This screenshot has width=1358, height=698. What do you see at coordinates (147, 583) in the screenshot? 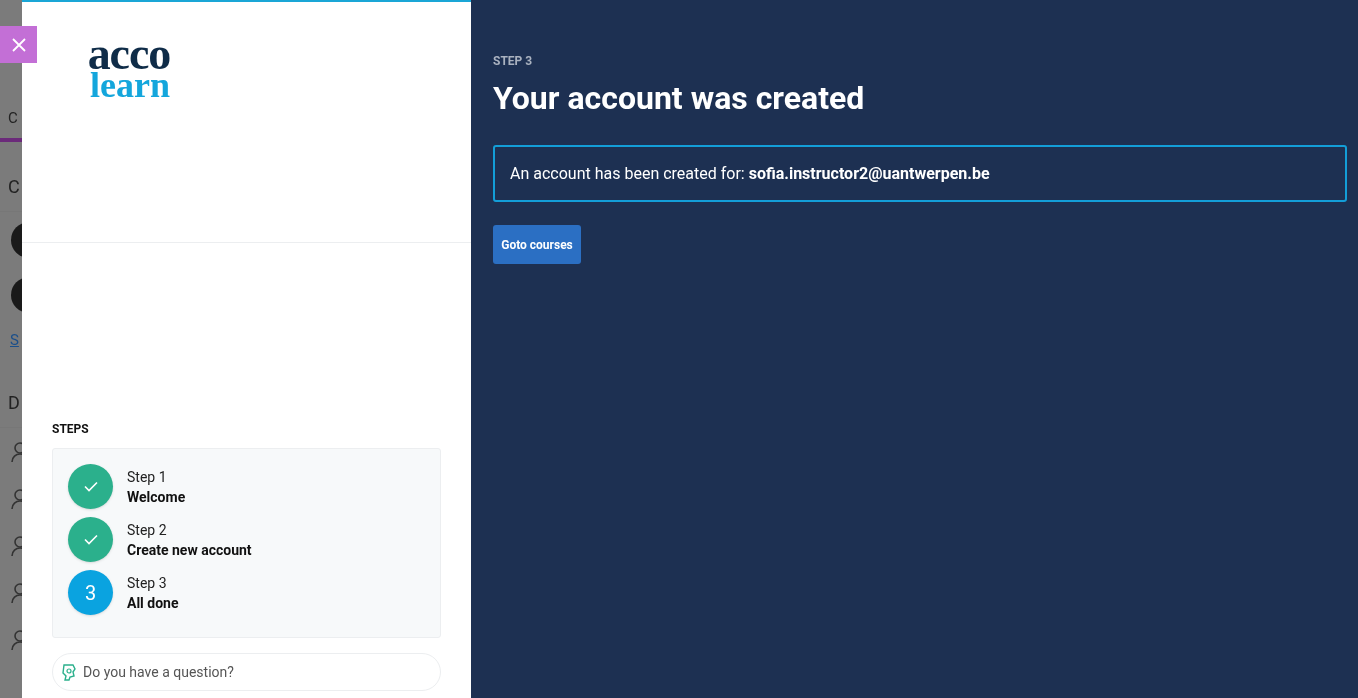
I see `step-label: Step 3` at bounding box center [147, 583].